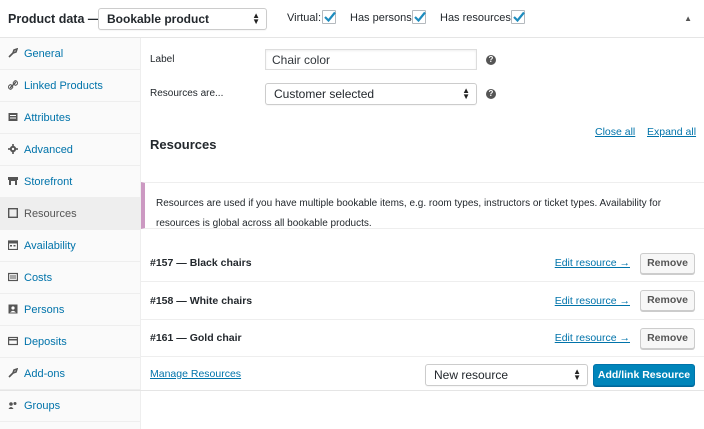 The image size is (704, 429). I want to click on product-type-select: Bookable product ▲ ▼, so click(182, 19).